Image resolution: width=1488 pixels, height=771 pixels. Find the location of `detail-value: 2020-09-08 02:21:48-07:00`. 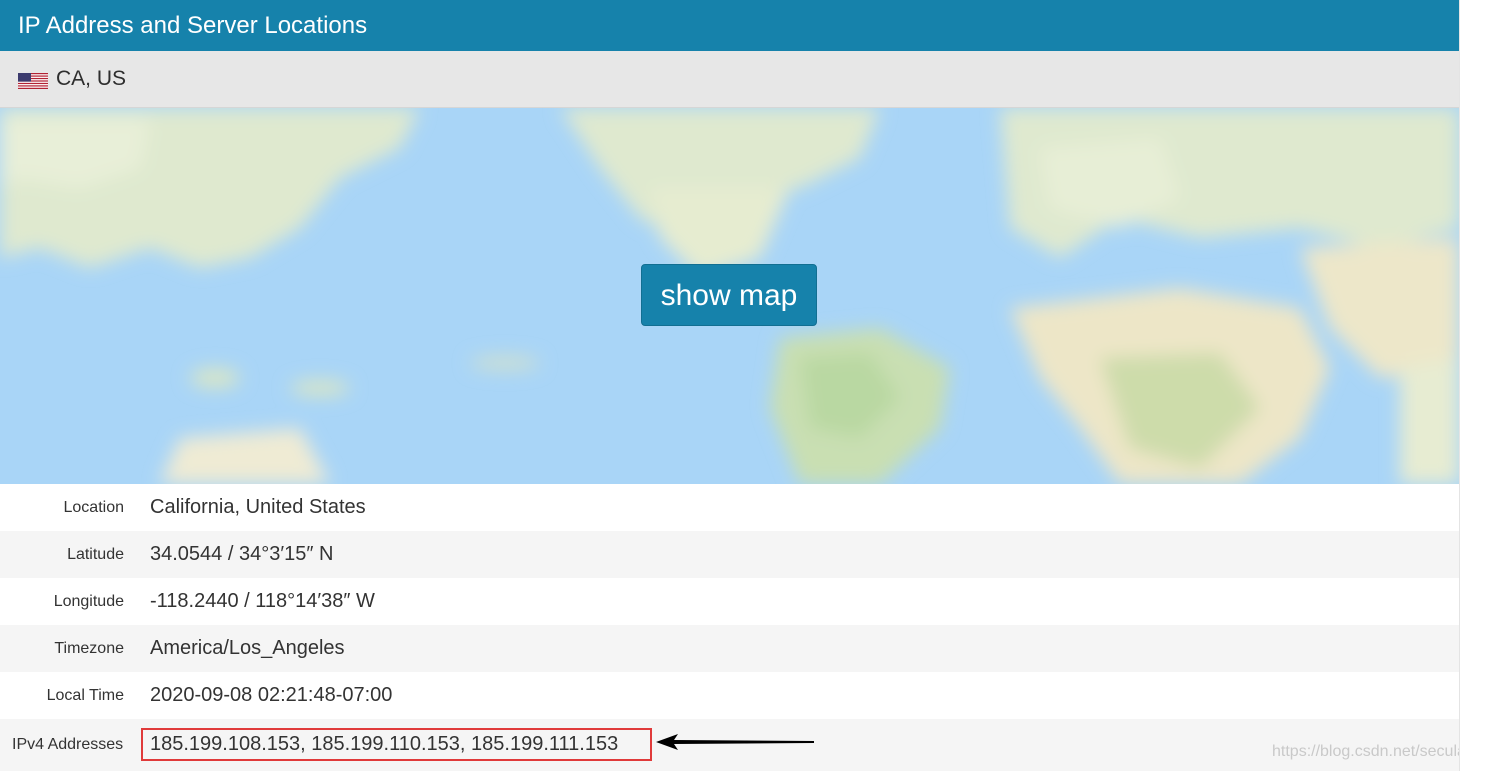

detail-value: 2020-09-08 02:21:48-07:00 is located at coordinates (271, 695).